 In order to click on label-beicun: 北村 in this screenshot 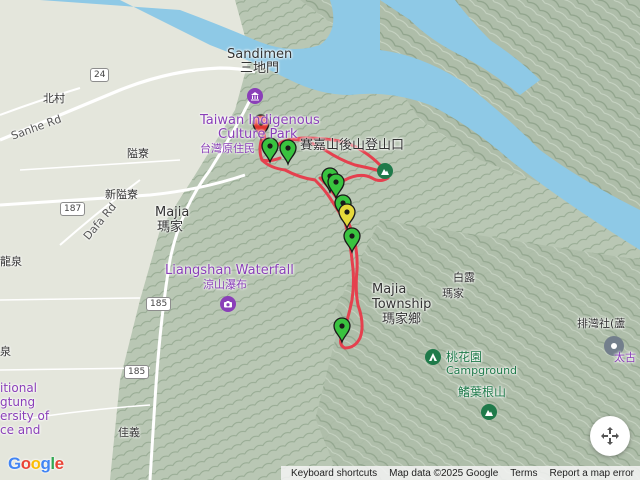, I will do `click(54, 98)`.